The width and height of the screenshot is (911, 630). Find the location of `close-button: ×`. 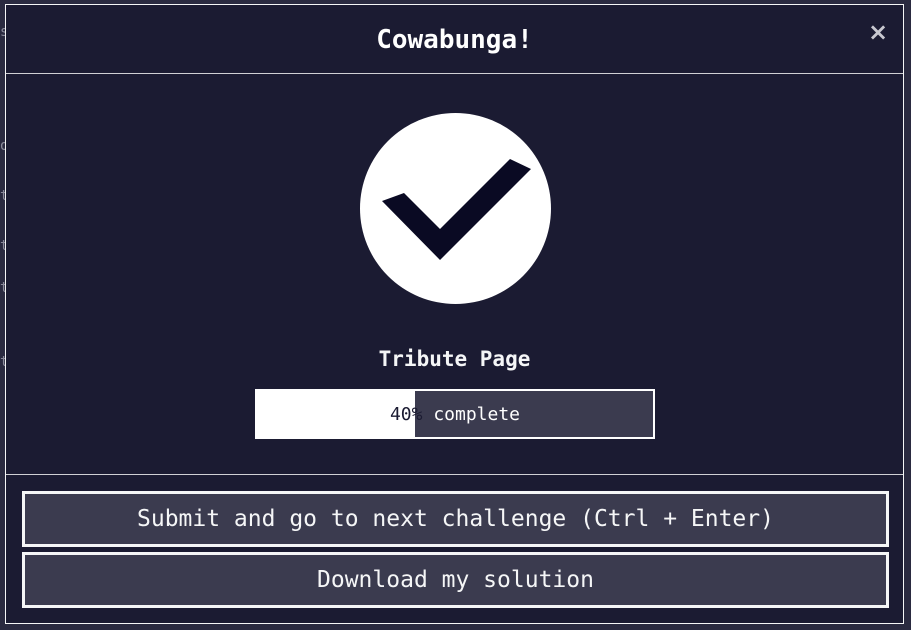

close-button: × is located at coordinates (878, 32).